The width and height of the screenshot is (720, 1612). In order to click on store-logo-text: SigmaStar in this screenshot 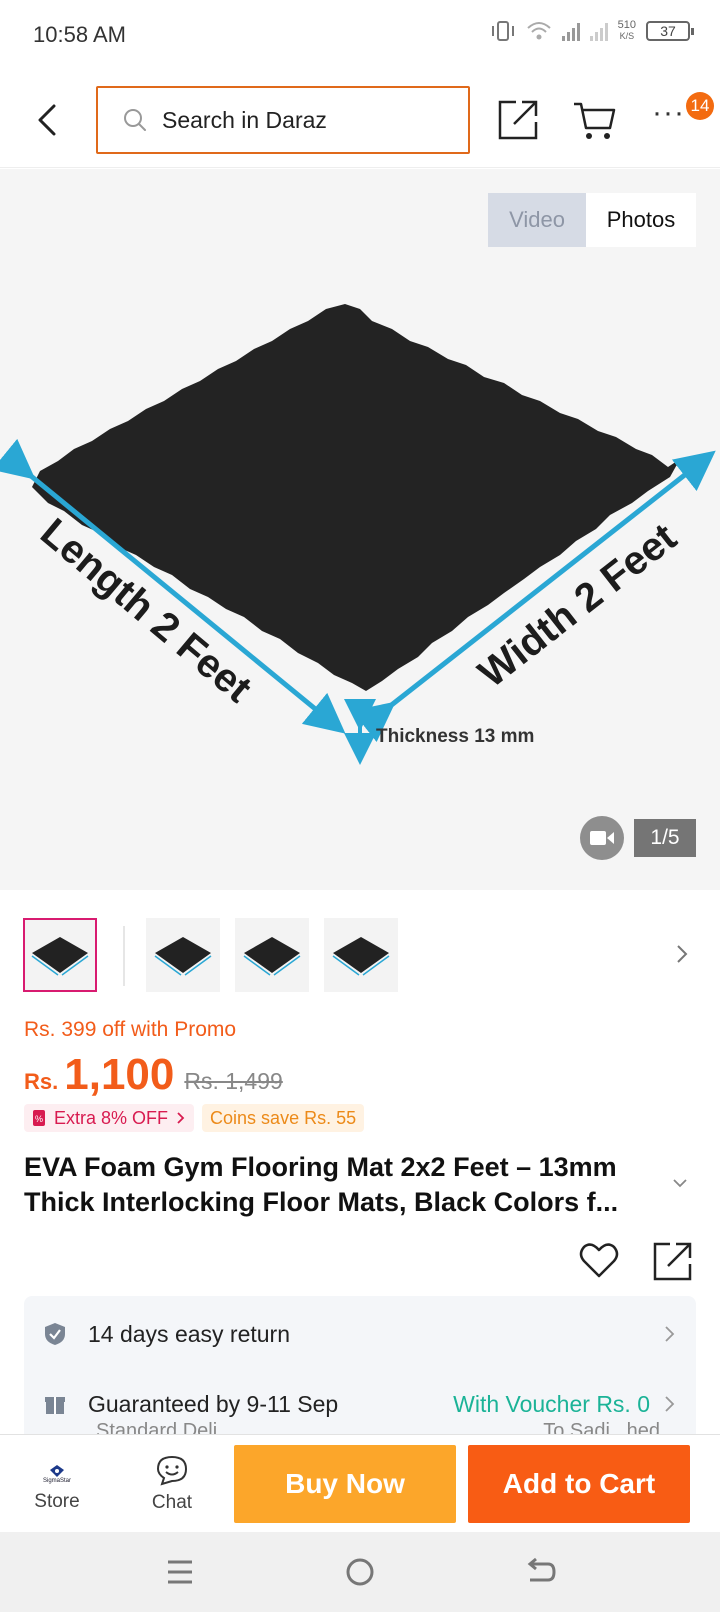, I will do `click(56, 1481)`.